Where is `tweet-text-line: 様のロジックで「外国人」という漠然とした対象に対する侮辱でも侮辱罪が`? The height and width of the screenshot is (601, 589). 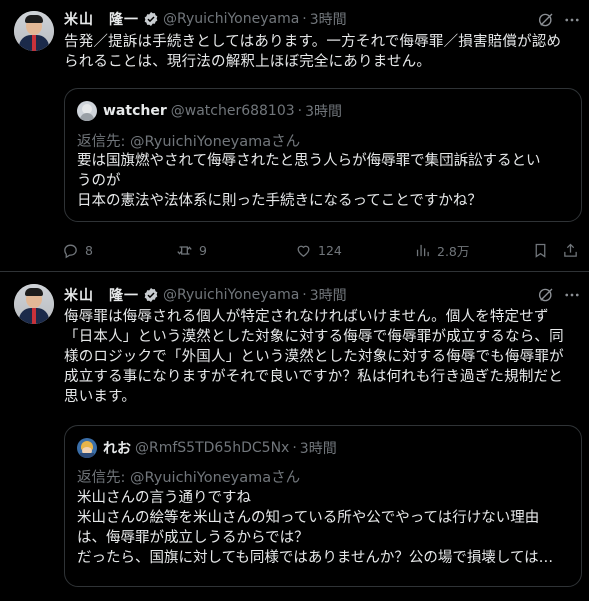 tweet-text-line: 様のロジックで「外国人」という漠然とした対象に対する侮辱でも侮辱罪が is located at coordinates (314, 357).